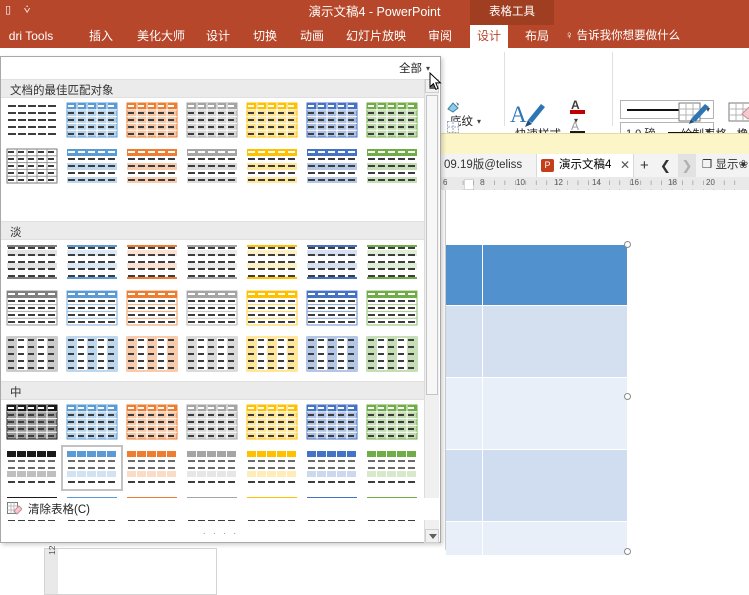 The width and height of the screenshot is (749, 595). What do you see at coordinates (432, 245) in the screenshot?
I see `scrollbar-thumb` at bounding box center [432, 245].